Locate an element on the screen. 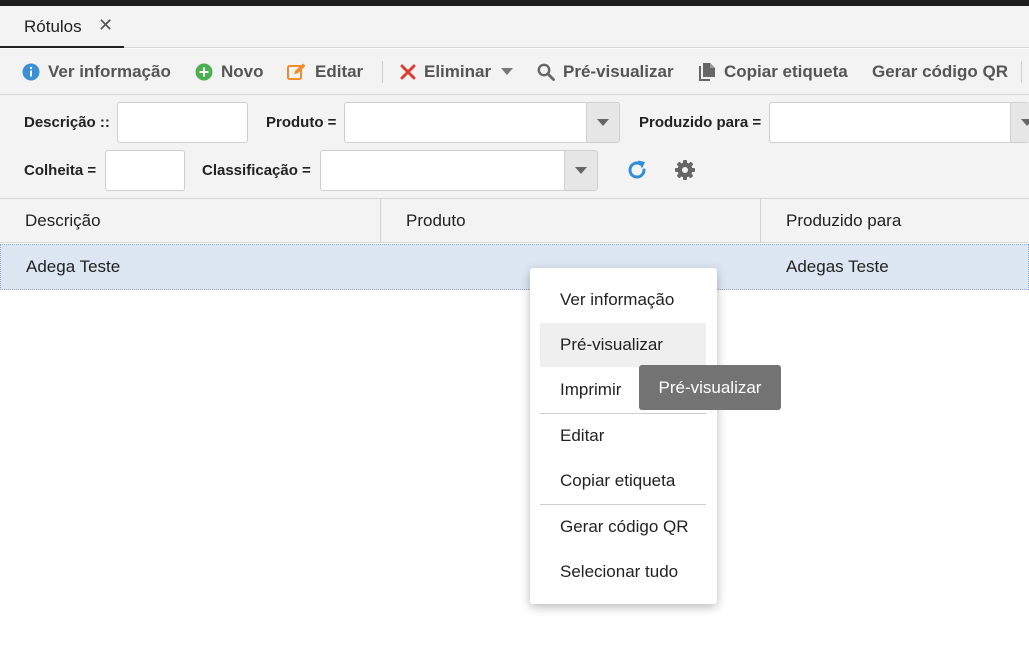  cell-description: Adega Teste is located at coordinates (73, 266).